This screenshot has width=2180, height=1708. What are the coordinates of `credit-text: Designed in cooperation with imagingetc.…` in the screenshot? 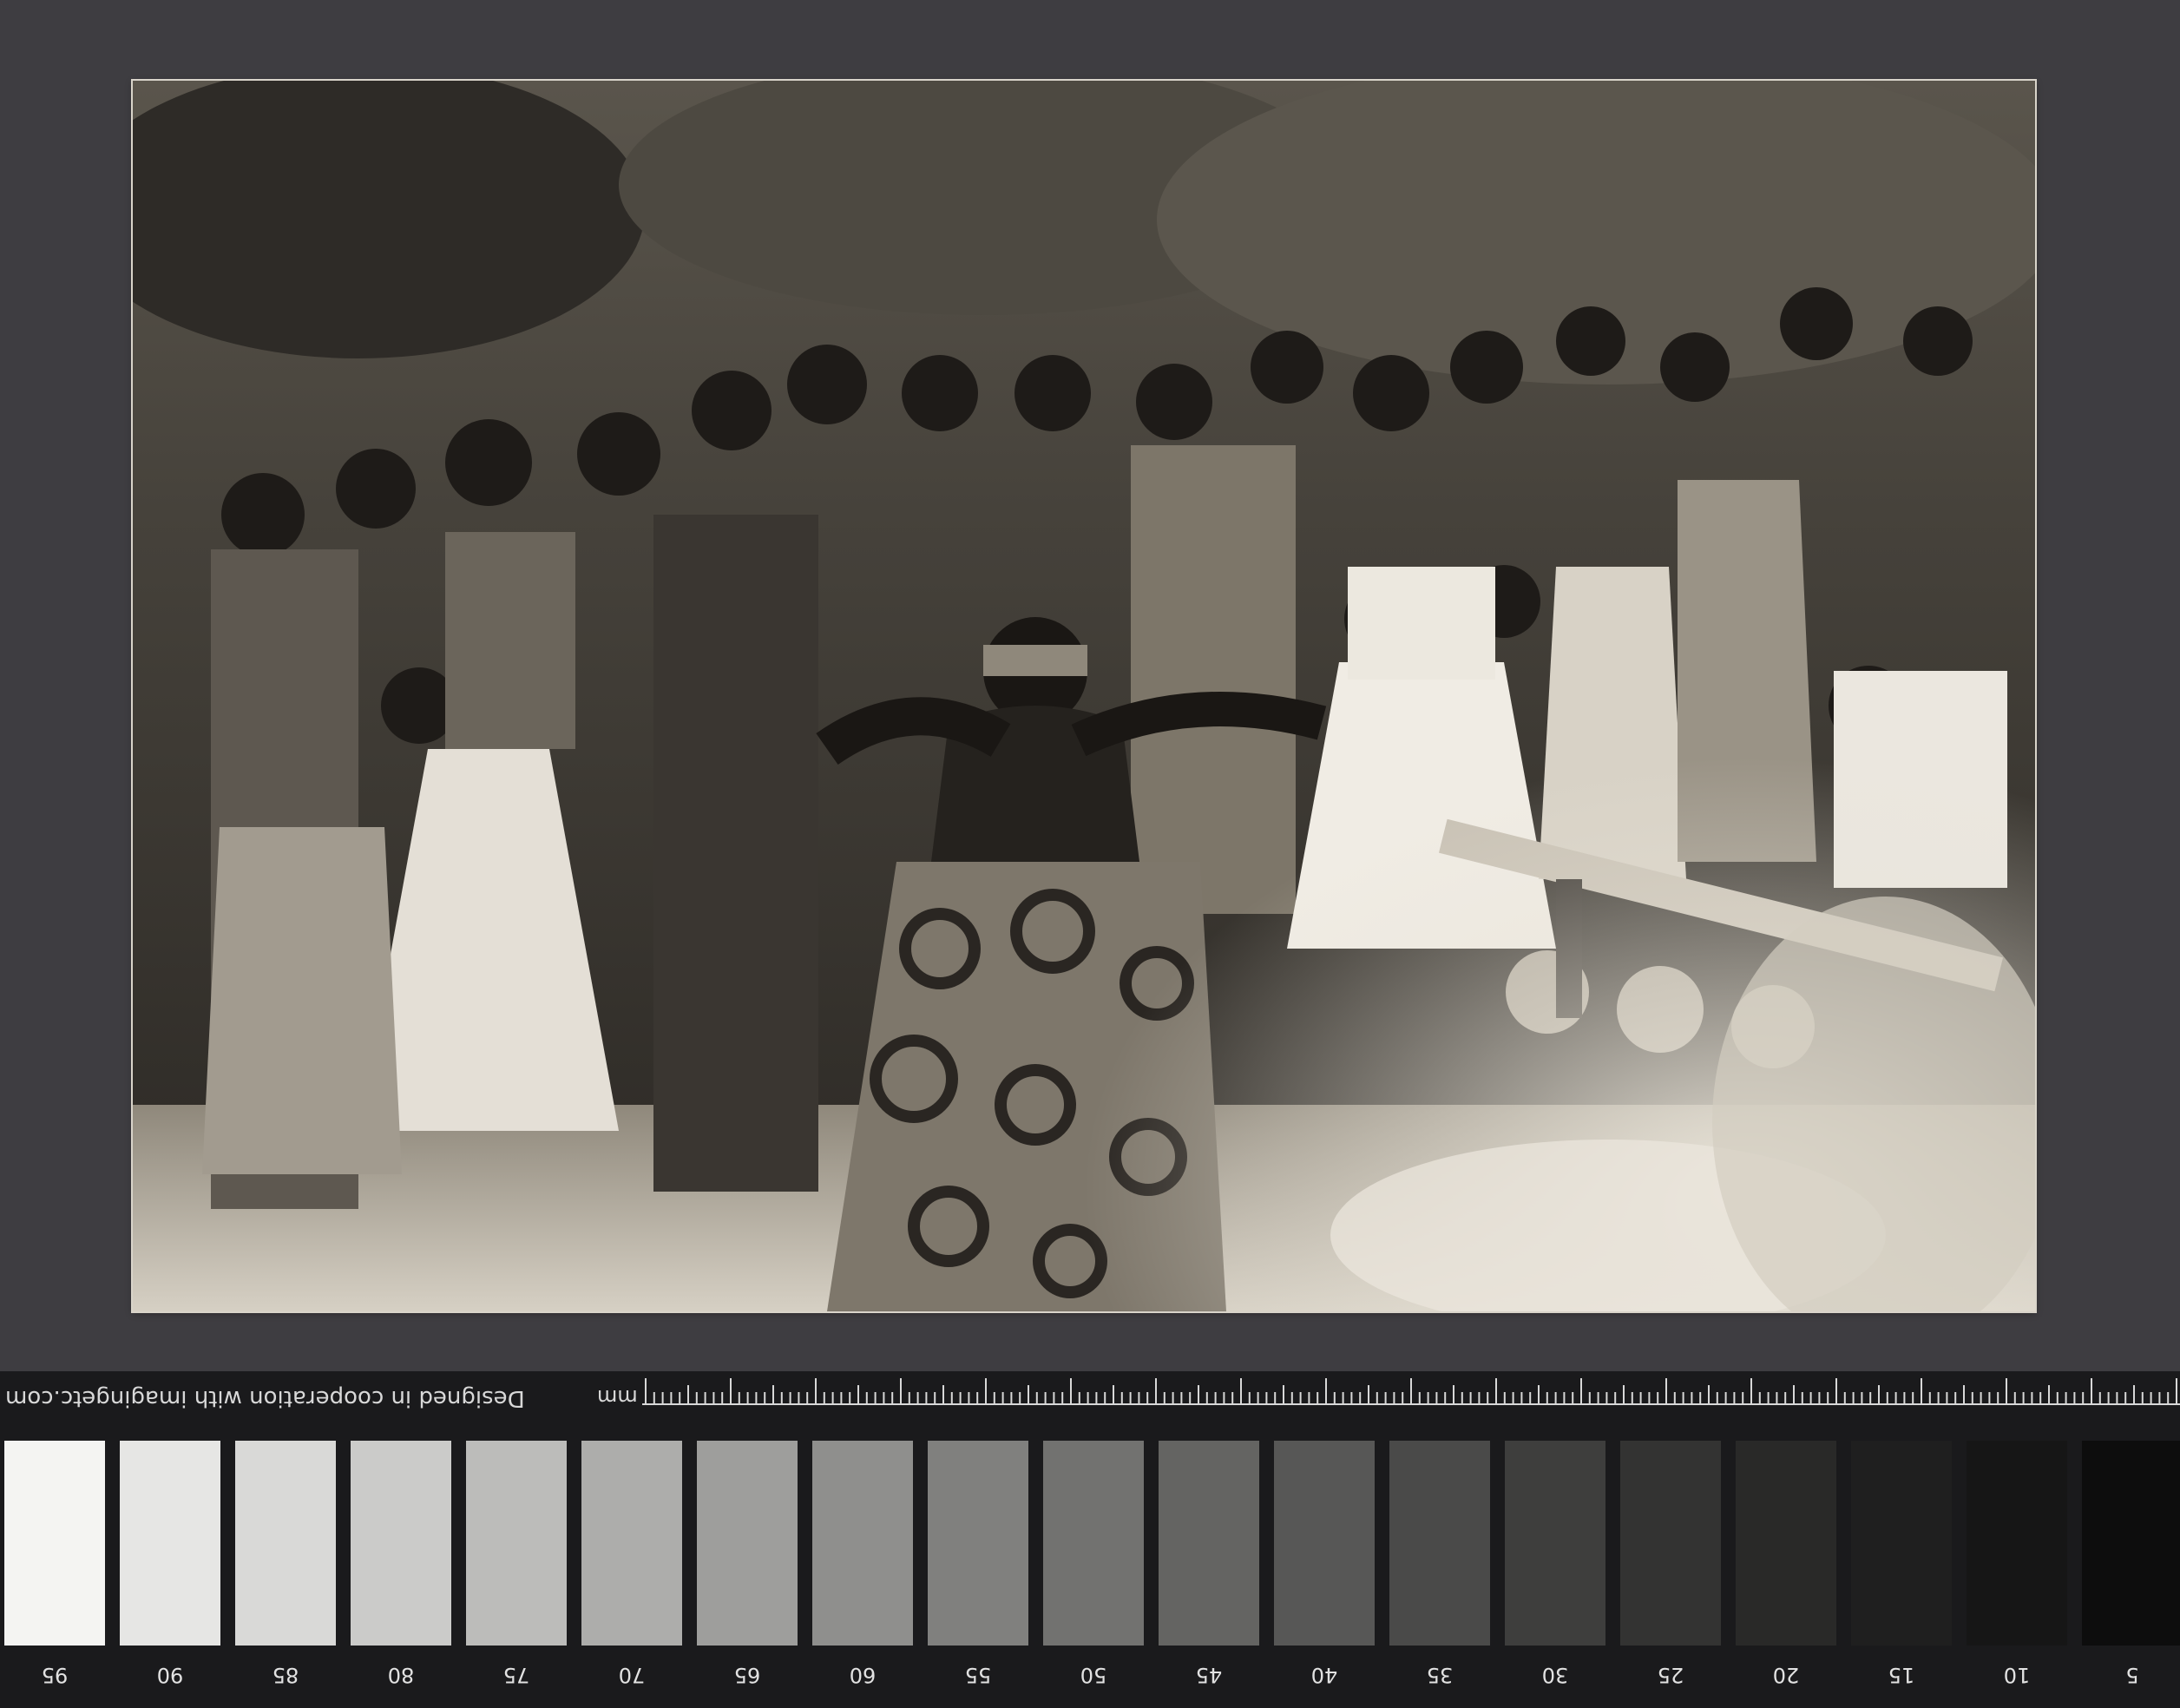 It's located at (265, 1398).